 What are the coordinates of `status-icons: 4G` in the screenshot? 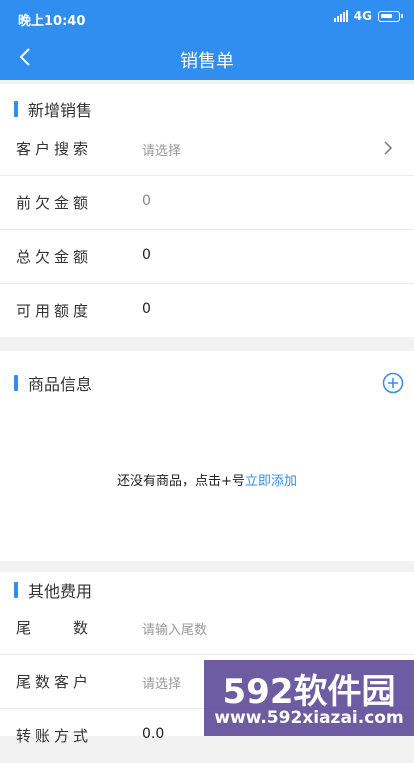 It's located at (368, 16).